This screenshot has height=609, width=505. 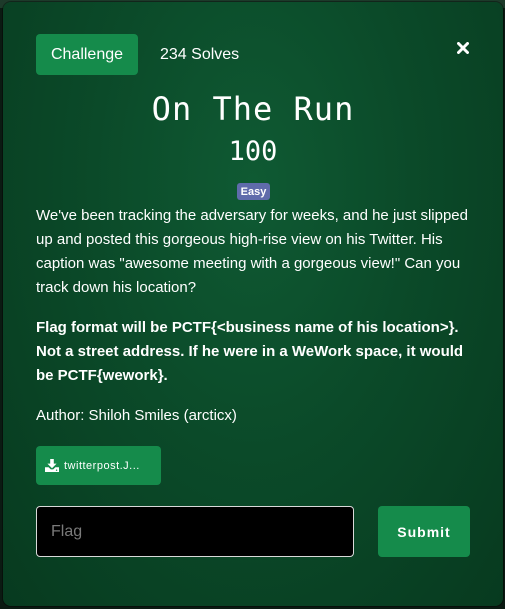 What do you see at coordinates (199, 54) in the screenshot?
I see `tab-solves: 234 Solves` at bounding box center [199, 54].